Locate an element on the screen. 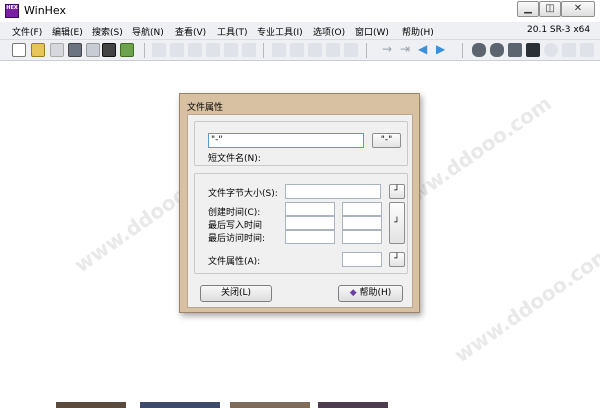 The image size is (600, 408). save-icon is located at coordinates (57, 50).